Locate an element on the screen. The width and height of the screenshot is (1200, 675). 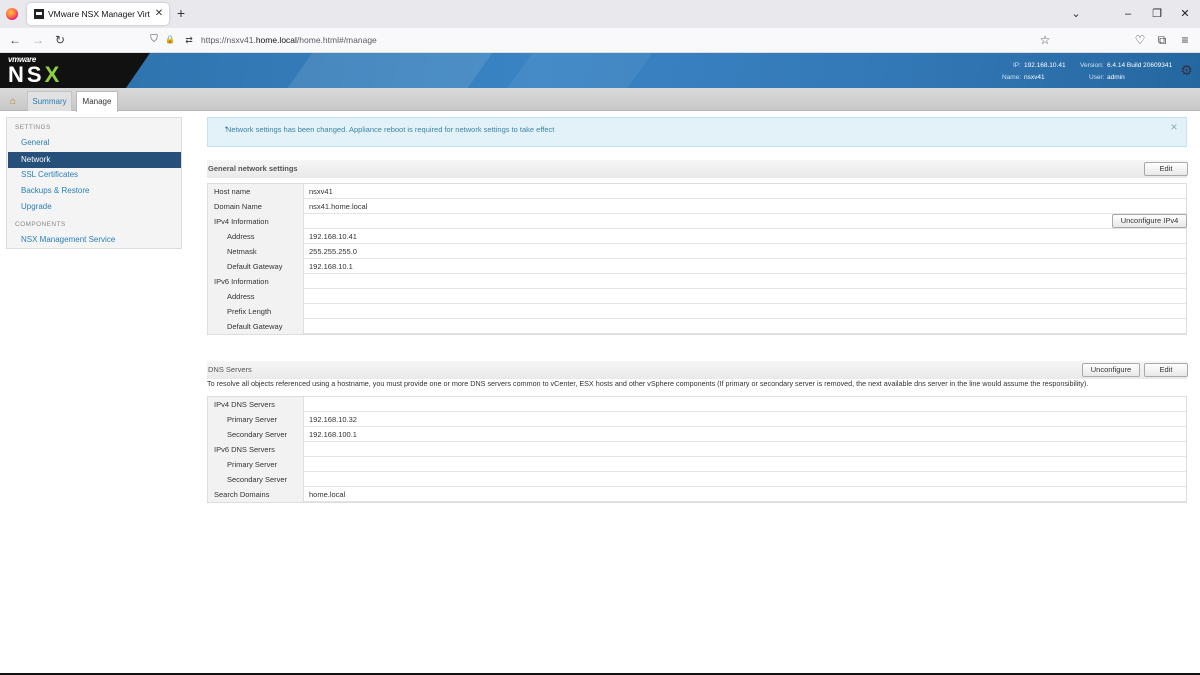
user-value: admin is located at coordinates (1116, 77).